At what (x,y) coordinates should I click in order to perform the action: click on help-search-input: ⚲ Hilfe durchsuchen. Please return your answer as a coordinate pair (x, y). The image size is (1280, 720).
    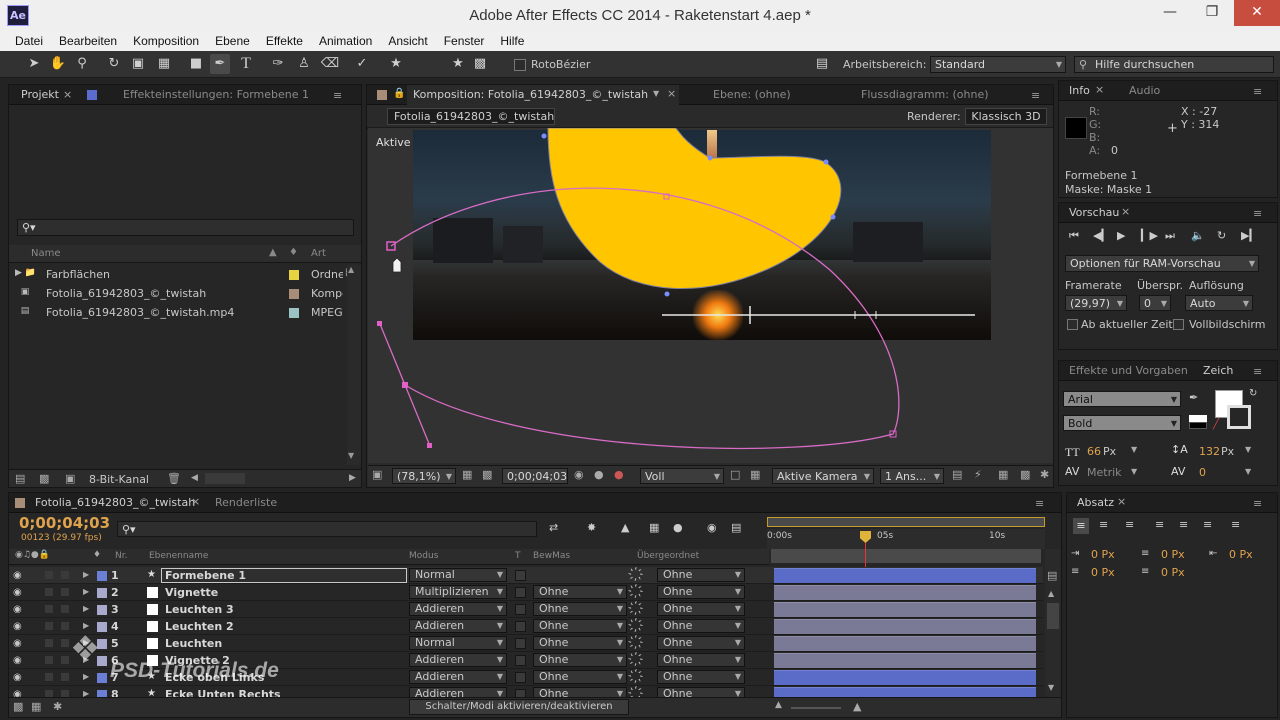
    Looking at the image, I should click on (1174, 64).